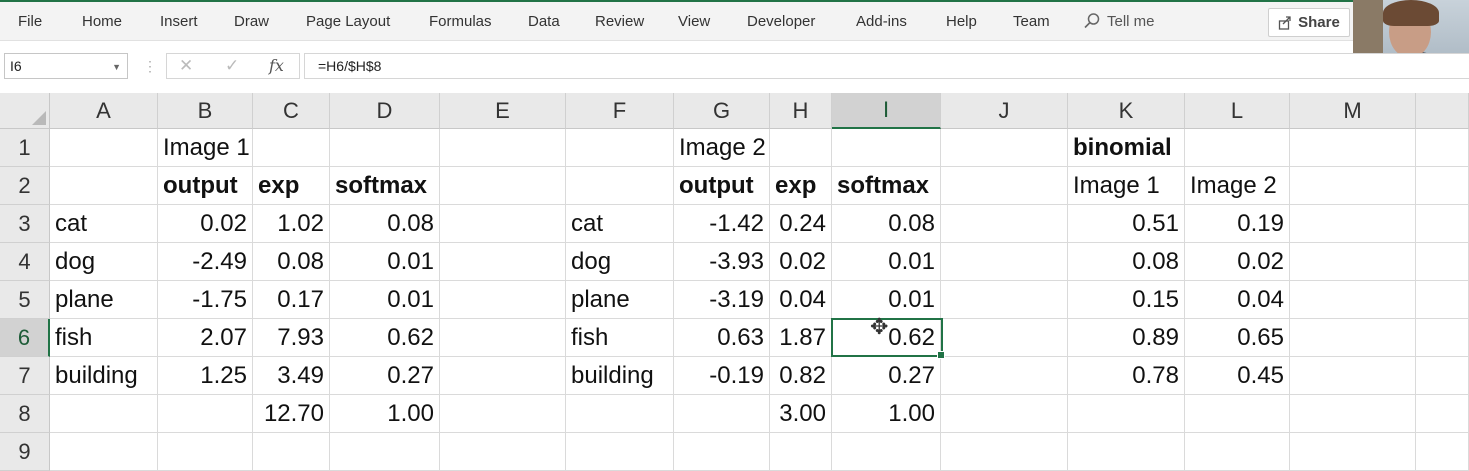  What do you see at coordinates (1237, 452) in the screenshot?
I see `cell-l9` at bounding box center [1237, 452].